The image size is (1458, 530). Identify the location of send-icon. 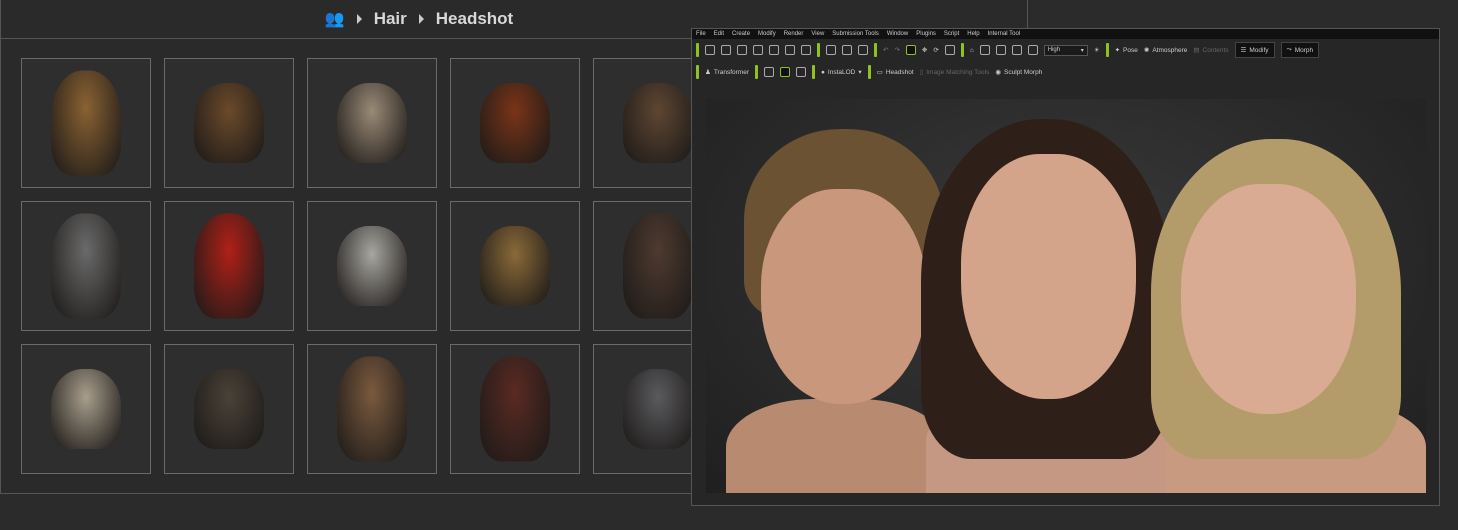
(790, 50).